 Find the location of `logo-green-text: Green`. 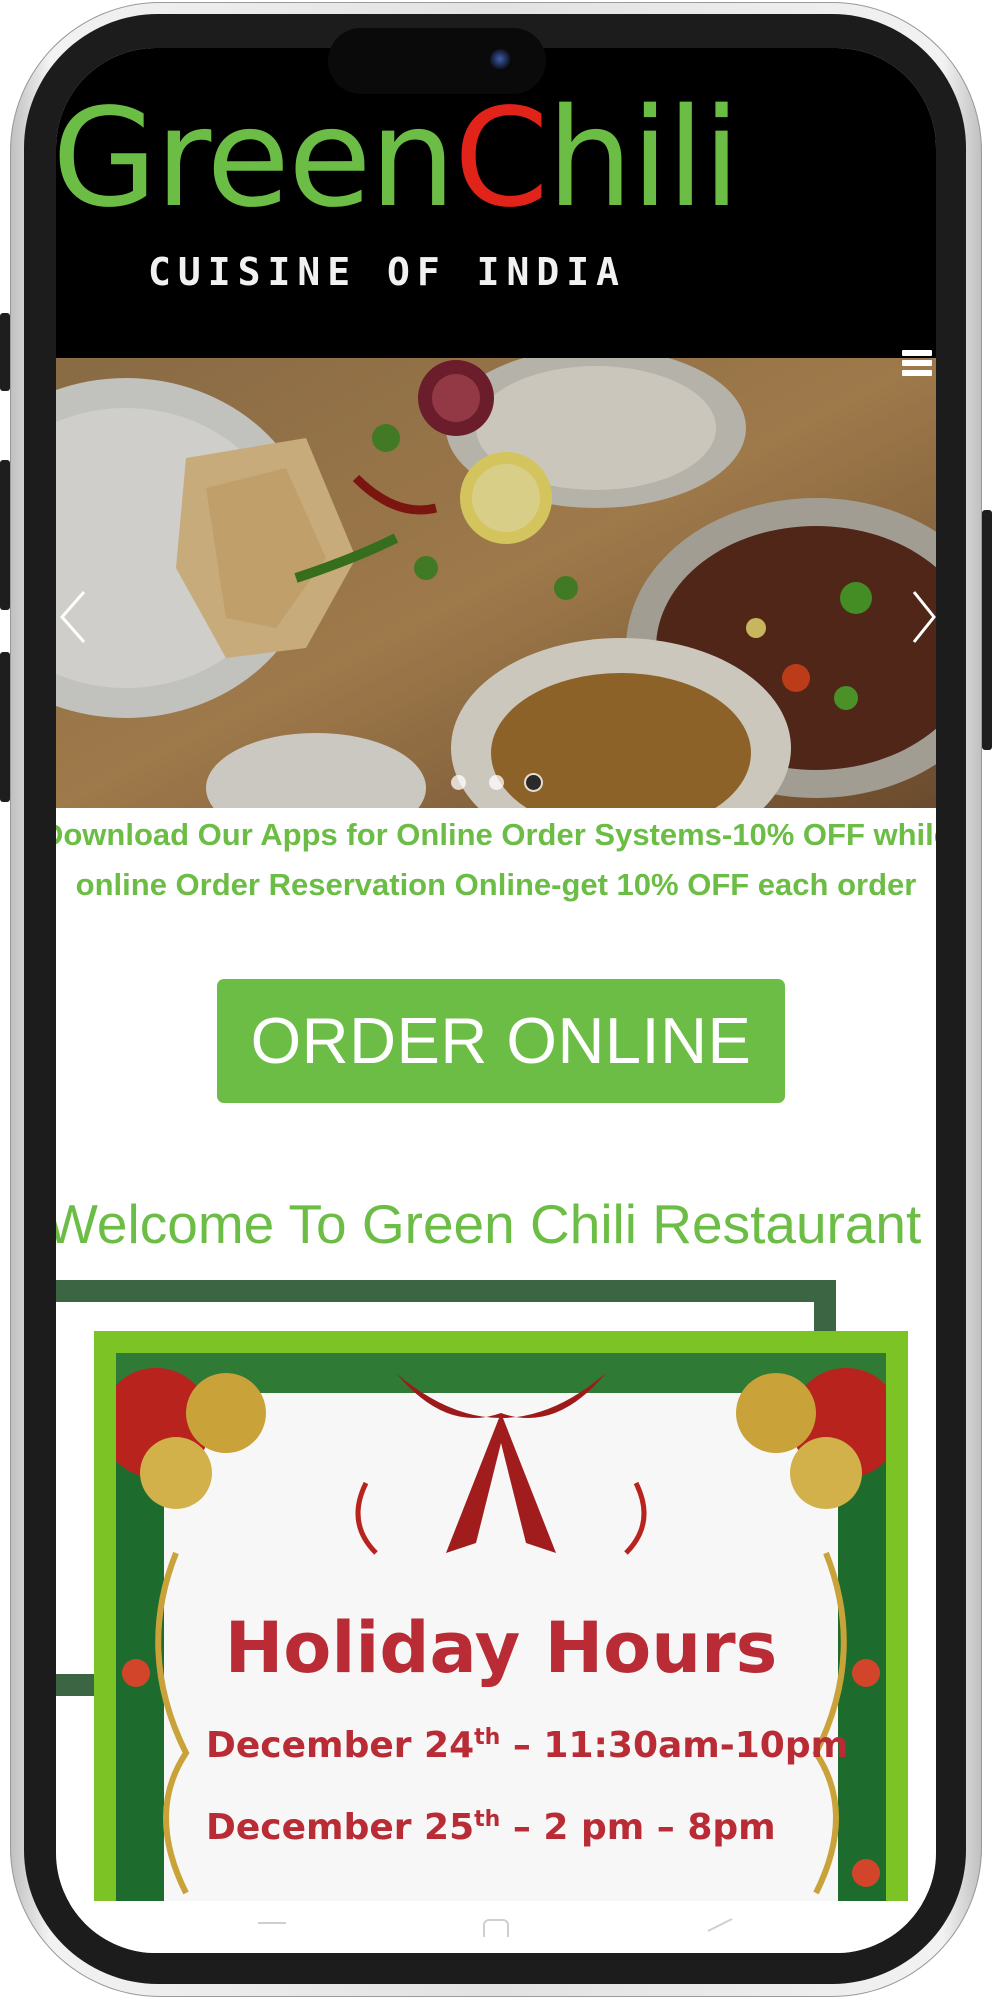

logo-green-text: Green is located at coordinates (256, 159).